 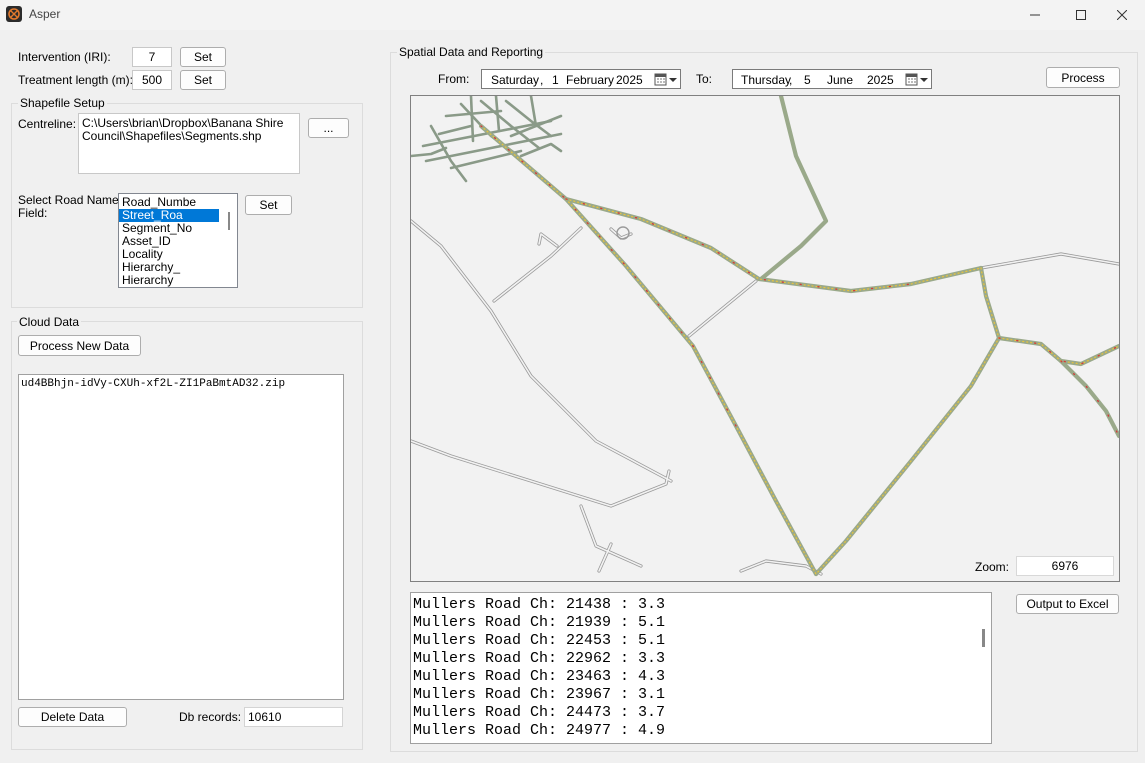 What do you see at coordinates (1065, 566) in the screenshot?
I see `zoom-input: 6976` at bounding box center [1065, 566].